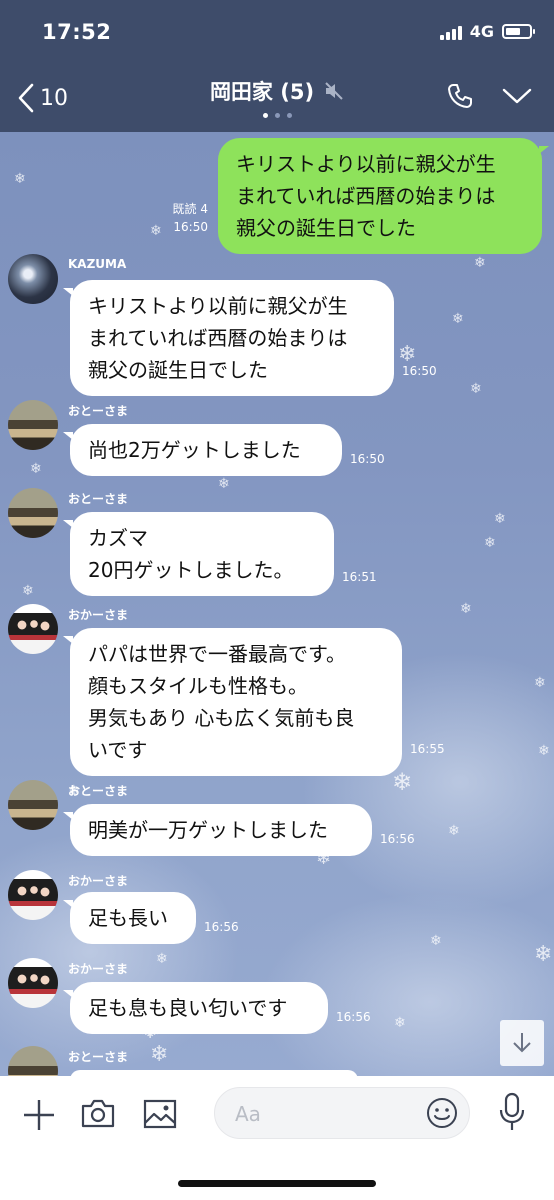  Describe the element at coordinates (202, 450) in the screenshot. I see `incoming-message-bubble: 尚也2万ゲットしました` at that location.